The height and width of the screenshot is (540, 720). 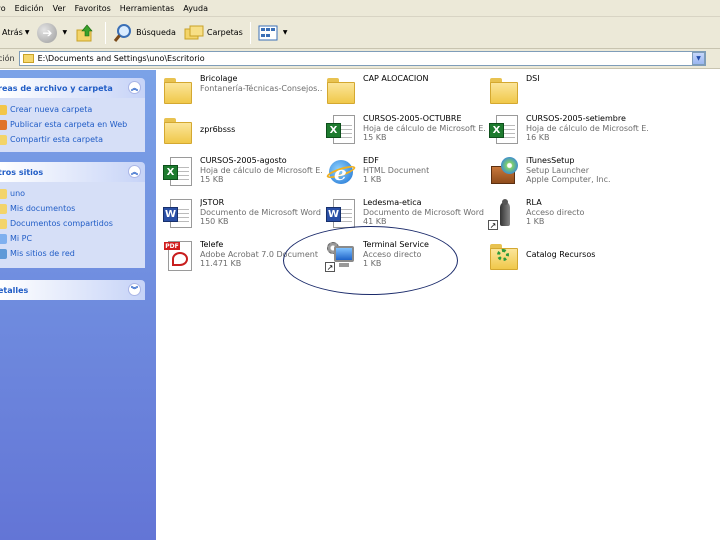 What do you see at coordinates (156, 32) in the screenshot?
I see `search-label: Búsqueda` at bounding box center [156, 32].